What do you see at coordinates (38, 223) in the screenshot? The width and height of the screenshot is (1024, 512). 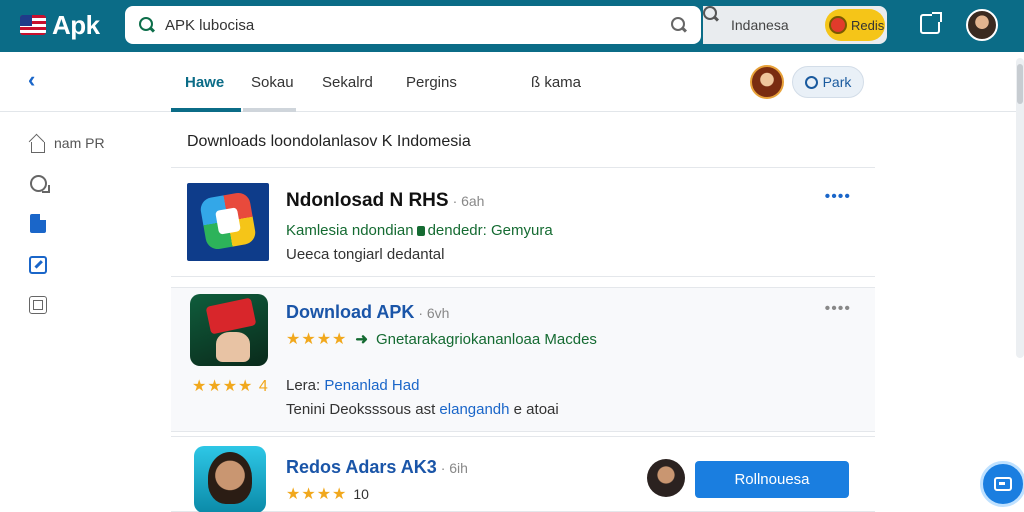 I see `document-icon` at bounding box center [38, 223].